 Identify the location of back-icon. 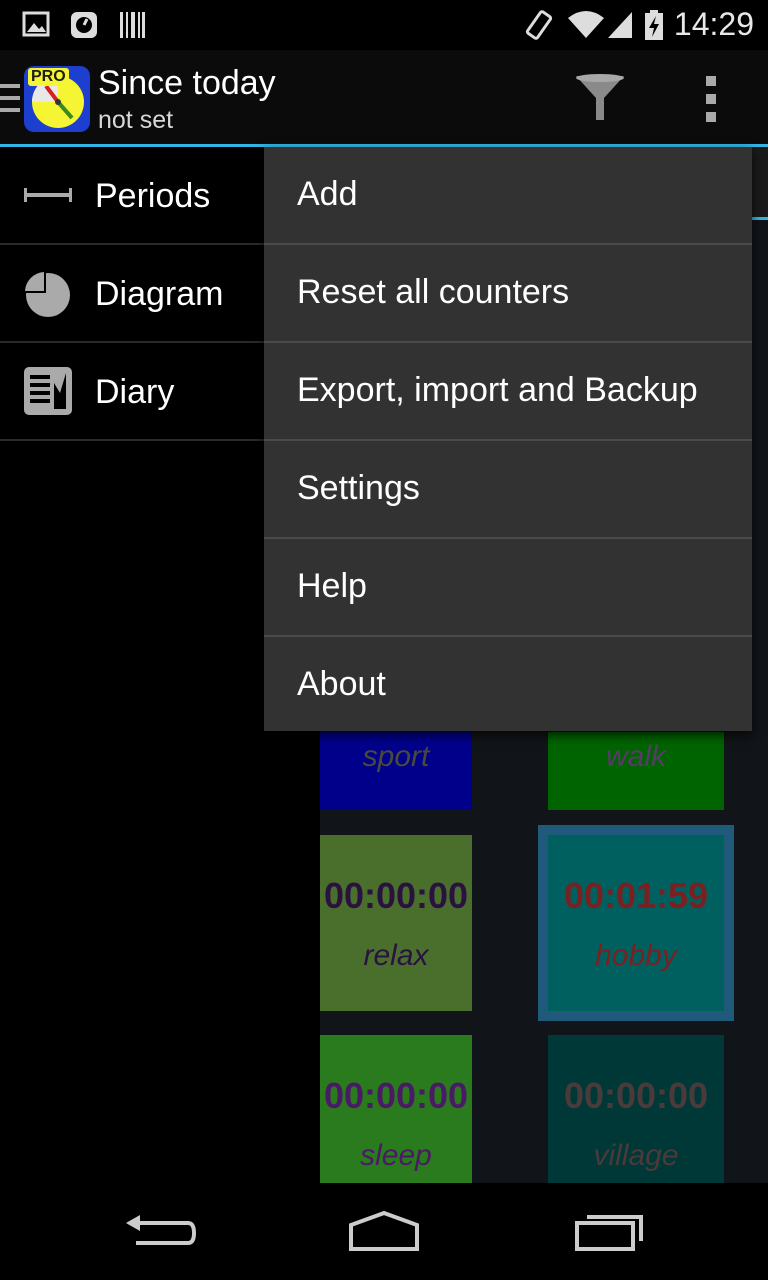
(161, 1230).